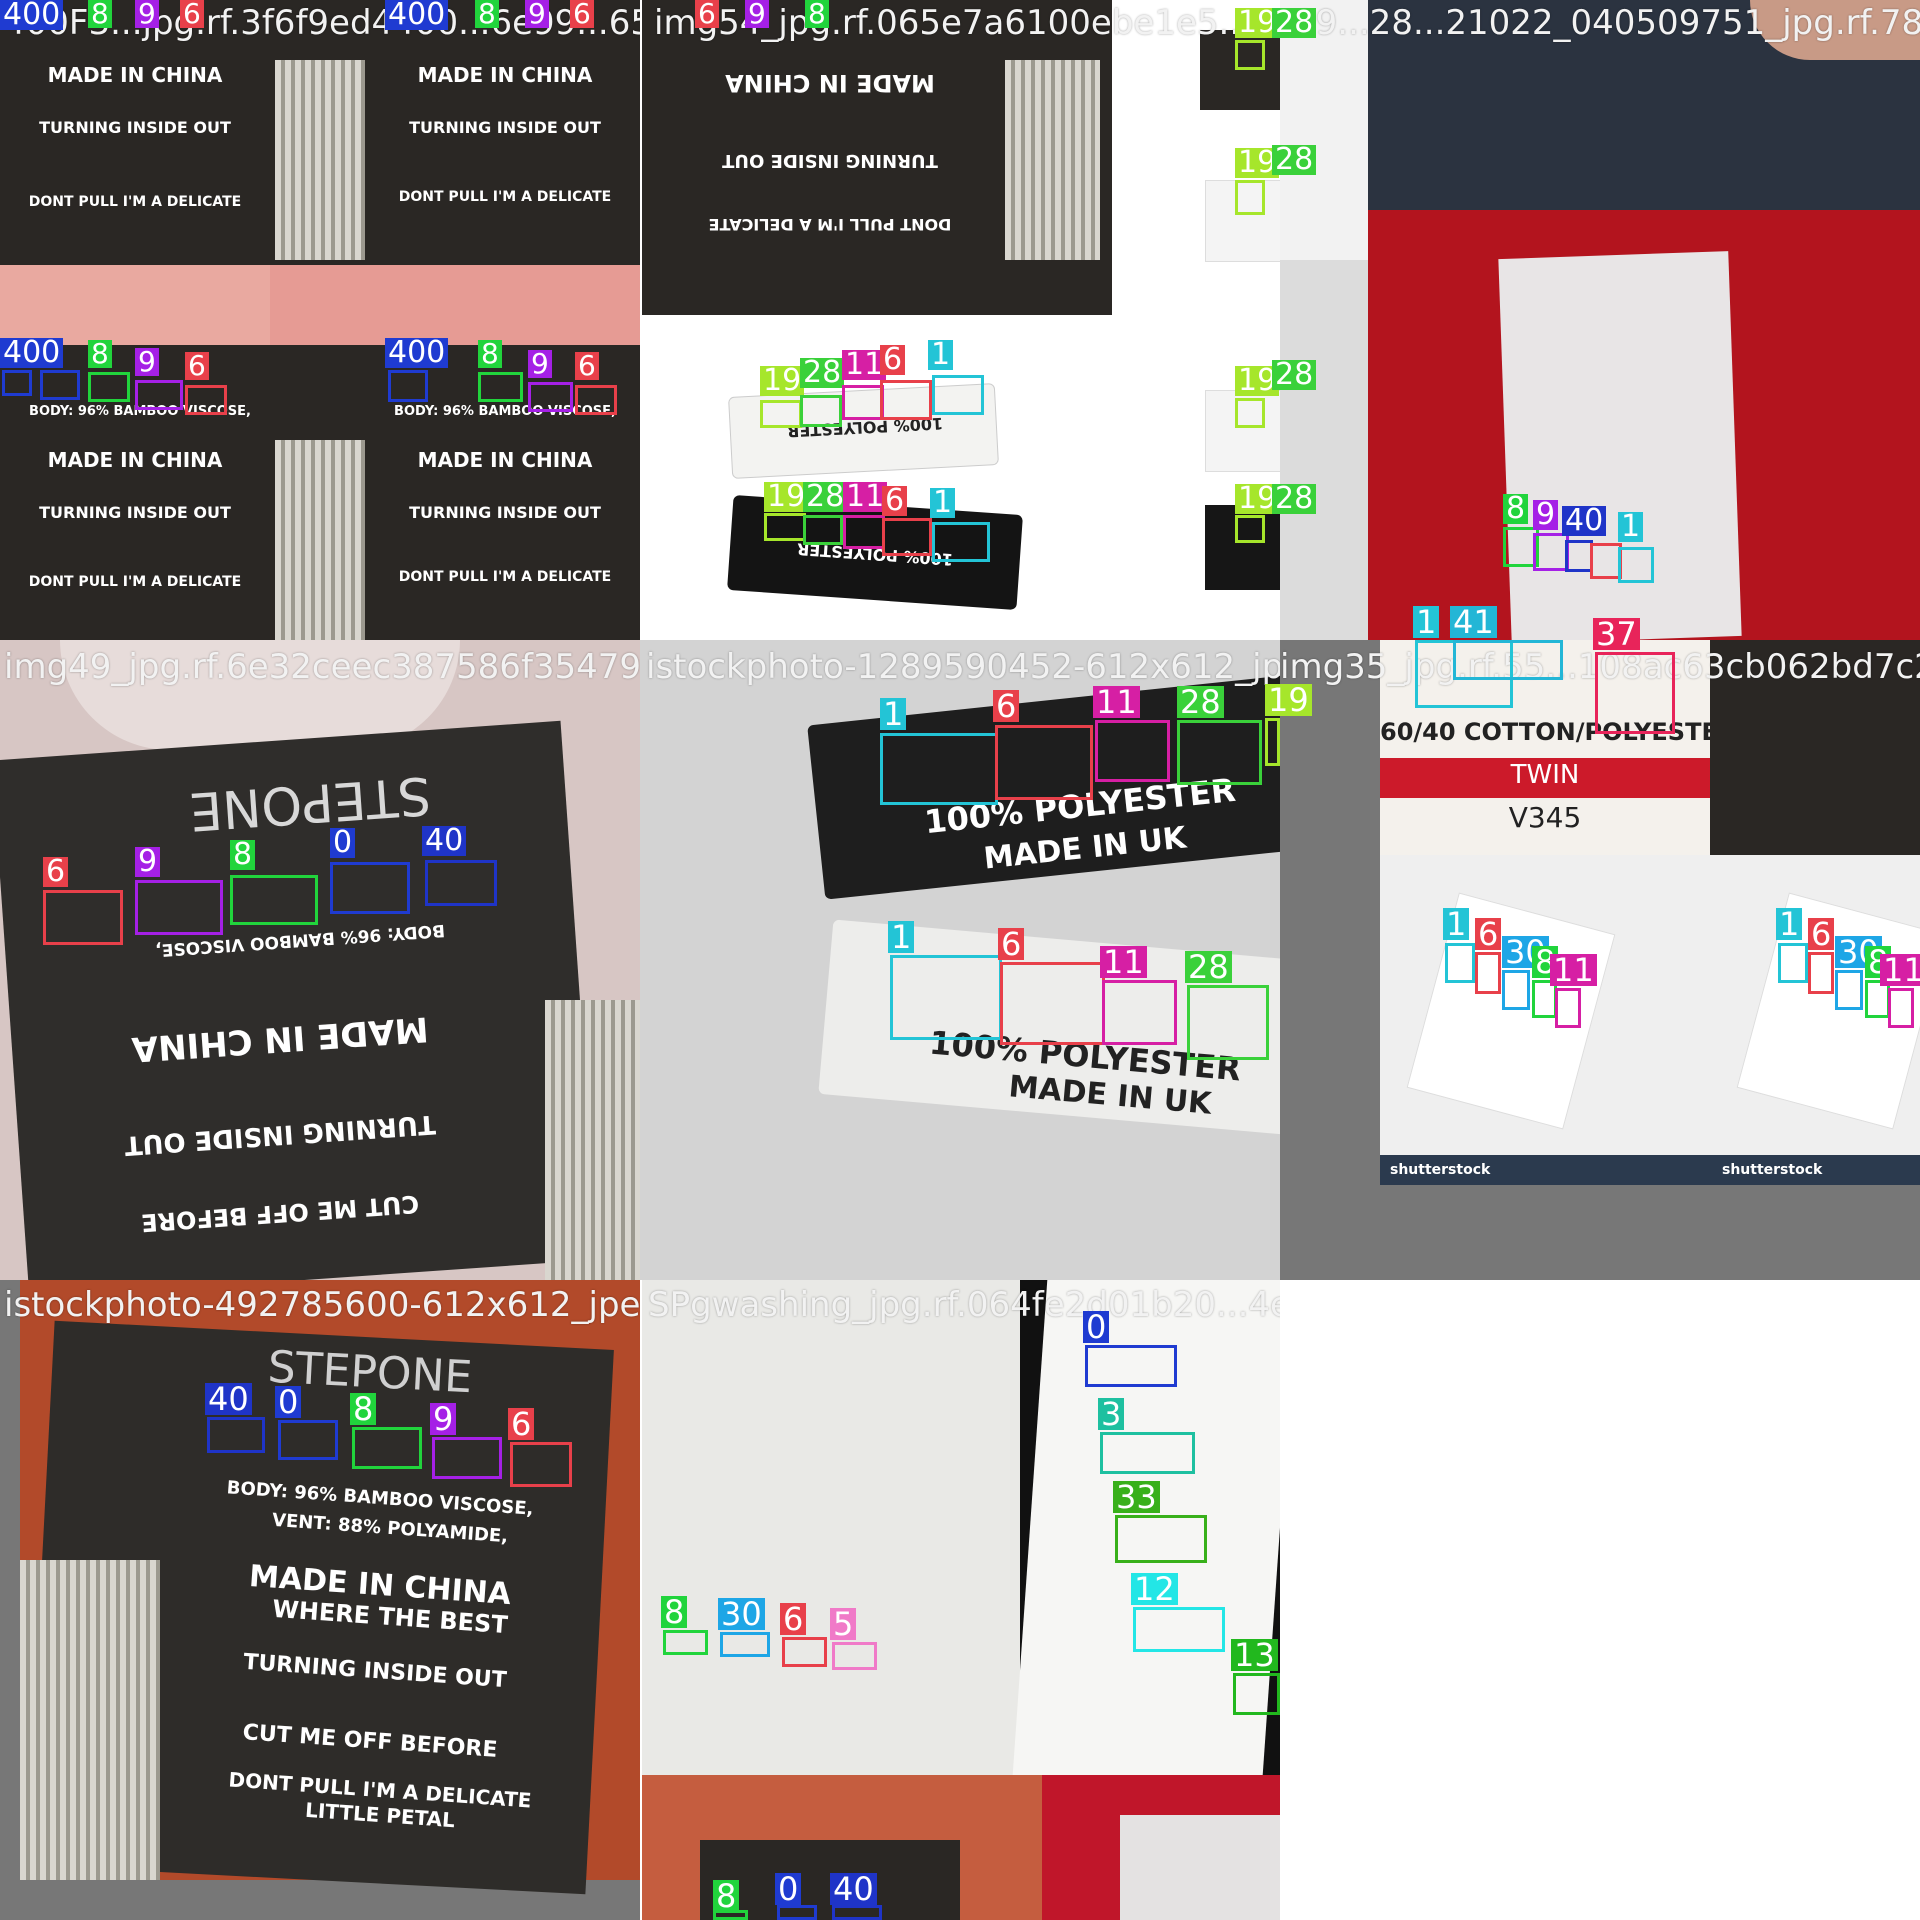 The width and height of the screenshot is (1920, 1920). Describe the element at coordinates (741, 1614) in the screenshot. I see `detection-tag: 30` at that location.